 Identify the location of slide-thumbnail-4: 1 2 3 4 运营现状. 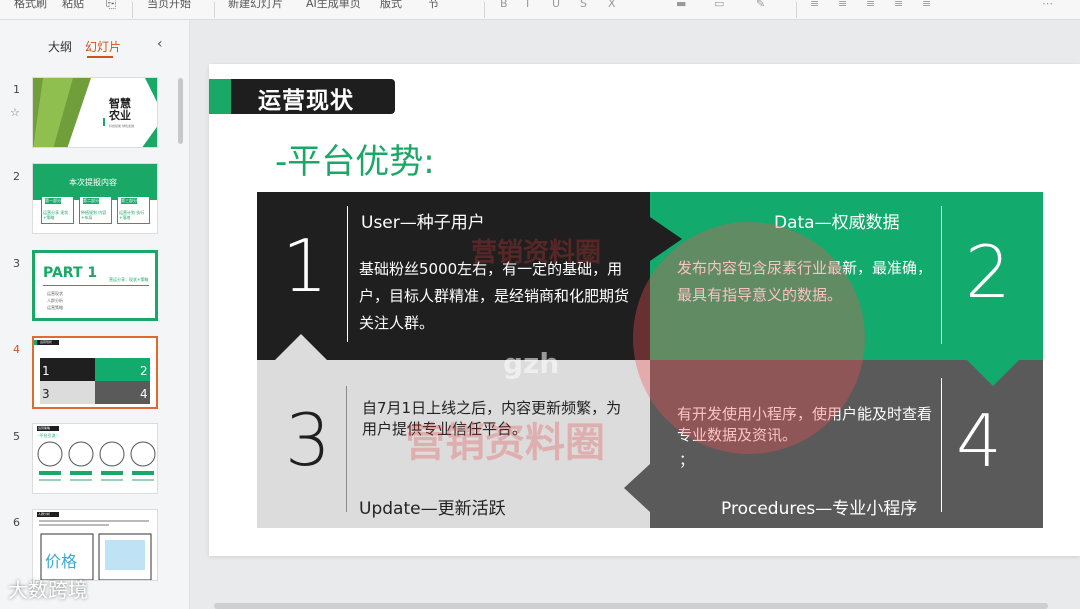
(95, 372).